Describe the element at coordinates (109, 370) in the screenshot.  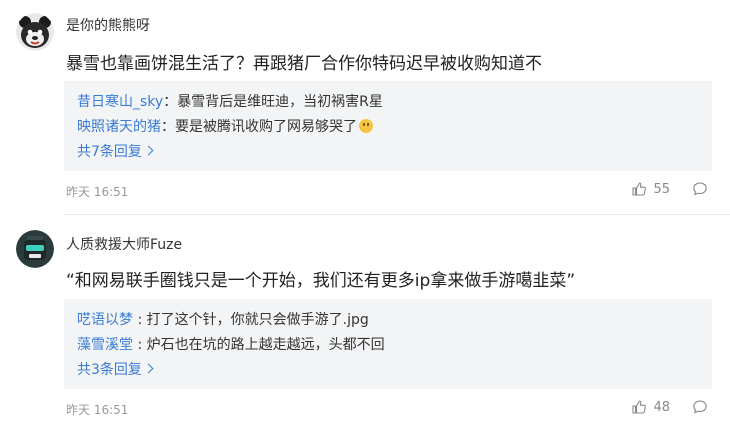
I see `more-replies-label: 共3条回复` at that location.